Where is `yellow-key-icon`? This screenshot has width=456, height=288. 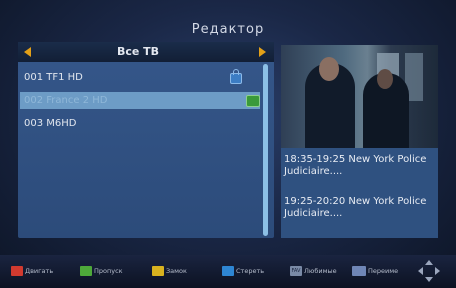
yellow-key-icon is located at coordinates (158, 271).